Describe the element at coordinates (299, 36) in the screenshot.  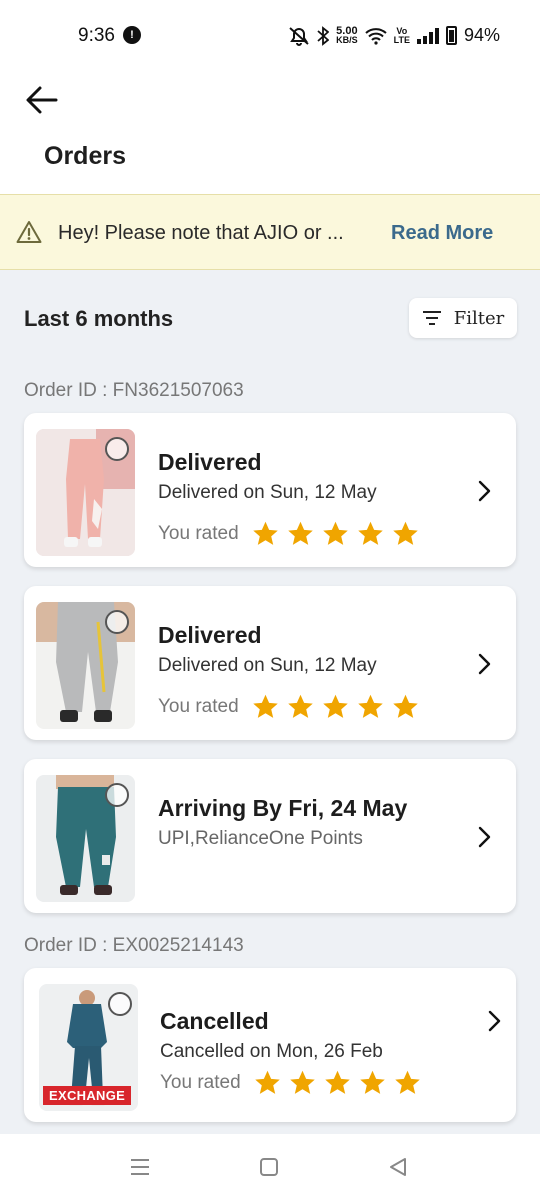
I see `mute-icon` at that location.